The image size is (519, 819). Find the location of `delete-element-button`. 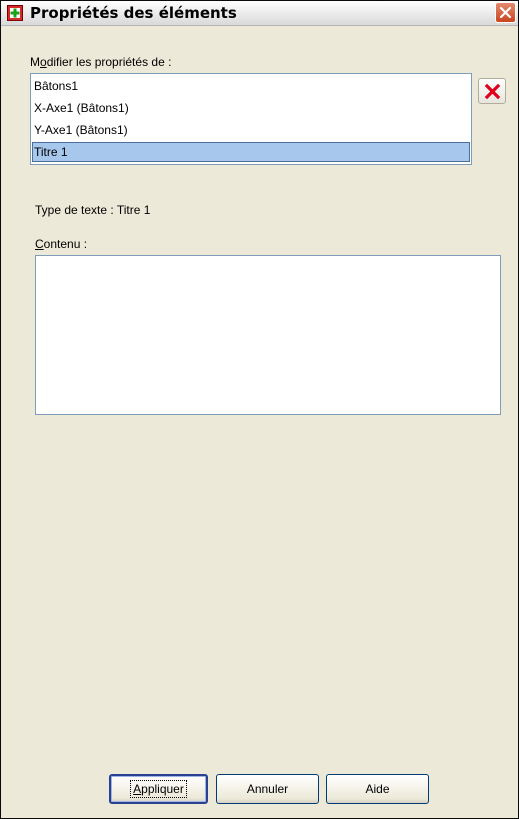

delete-element-button is located at coordinates (492, 91).